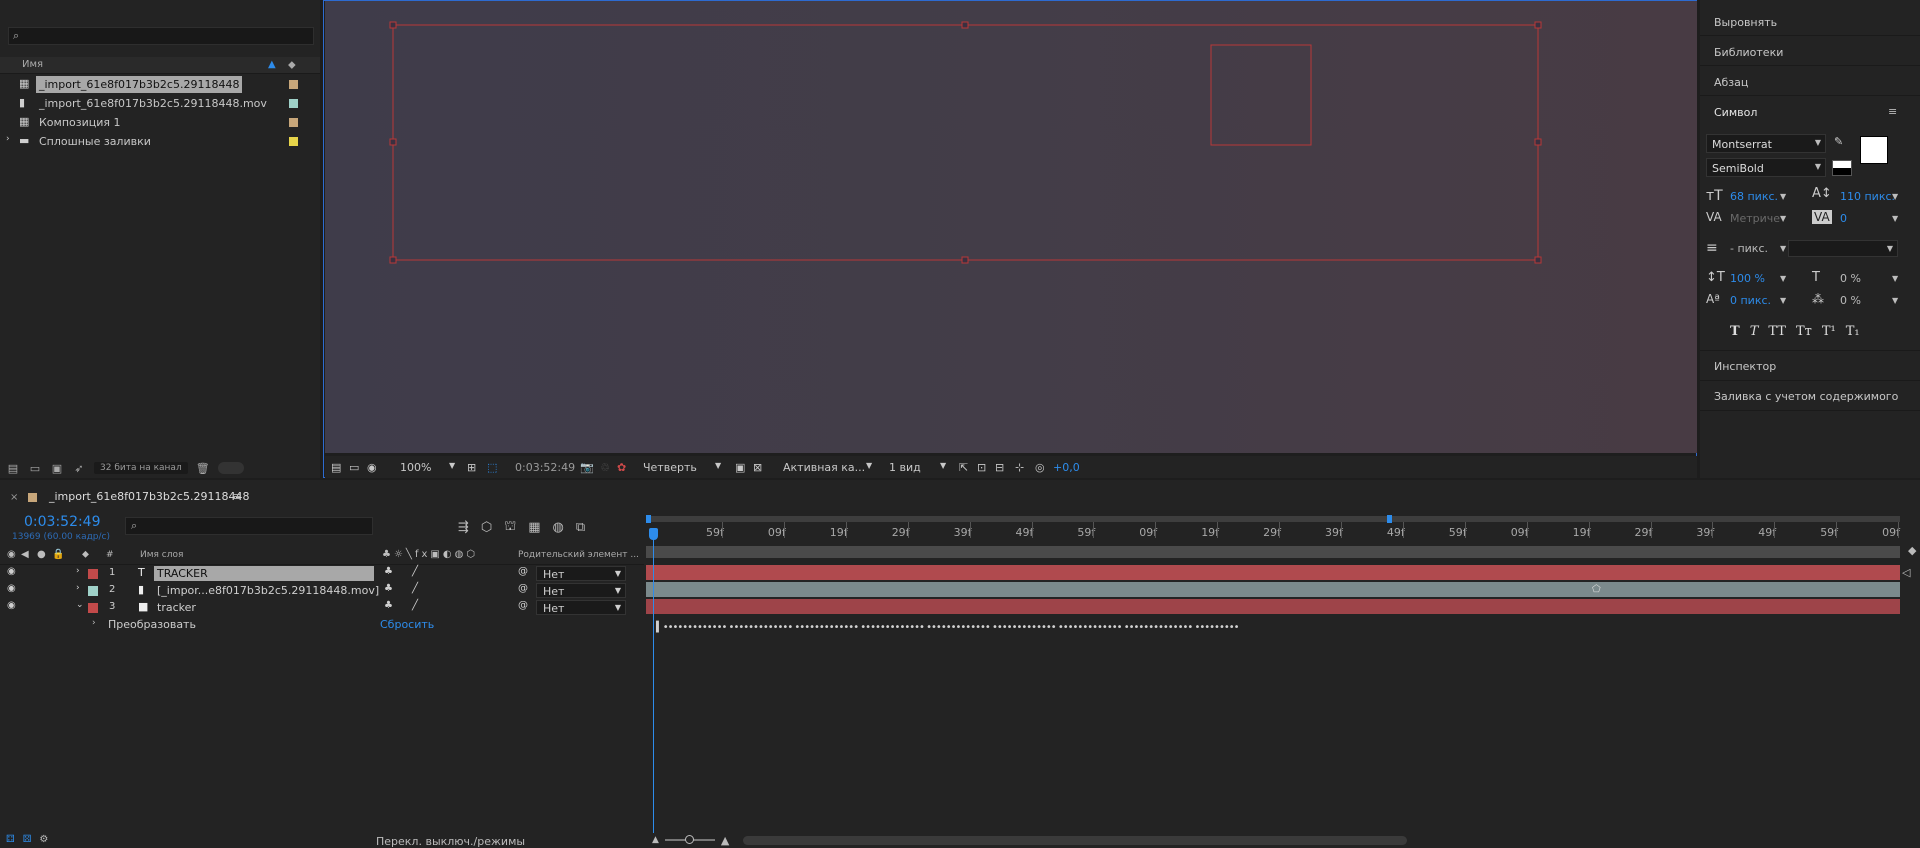 The image size is (1920, 848). I want to click on zoom-slider-thumb, so click(689, 839).